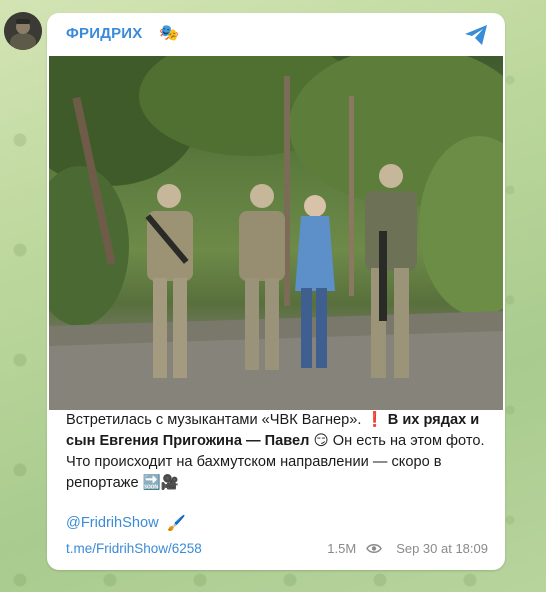 This screenshot has height=592, width=546. What do you see at coordinates (374, 420) in the screenshot?
I see `exclamation-icon: ❗` at bounding box center [374, 420].